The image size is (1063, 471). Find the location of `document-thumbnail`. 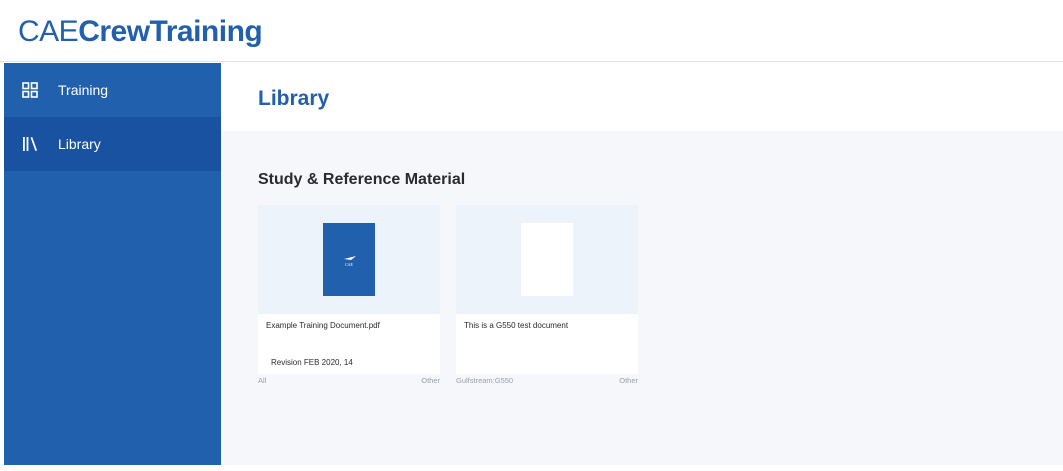

document-thumbnail is located at coordinates (547, 259).